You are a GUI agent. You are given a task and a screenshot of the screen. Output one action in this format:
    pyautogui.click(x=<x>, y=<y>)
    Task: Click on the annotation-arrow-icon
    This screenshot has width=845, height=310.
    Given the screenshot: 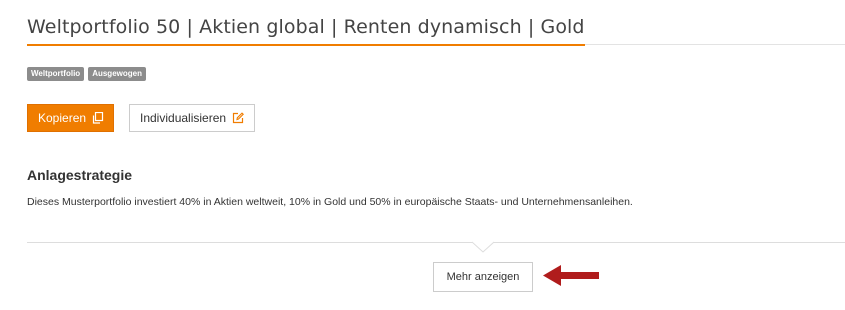 What is the action you would take?
    pyautogui.click(x=572, y=278)
    